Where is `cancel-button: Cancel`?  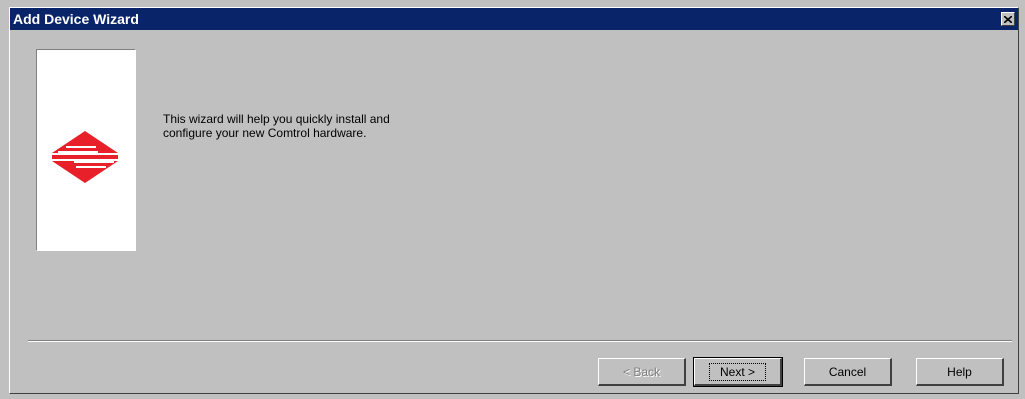 cancel-button: Cancel is located at coordinates (848, 372).